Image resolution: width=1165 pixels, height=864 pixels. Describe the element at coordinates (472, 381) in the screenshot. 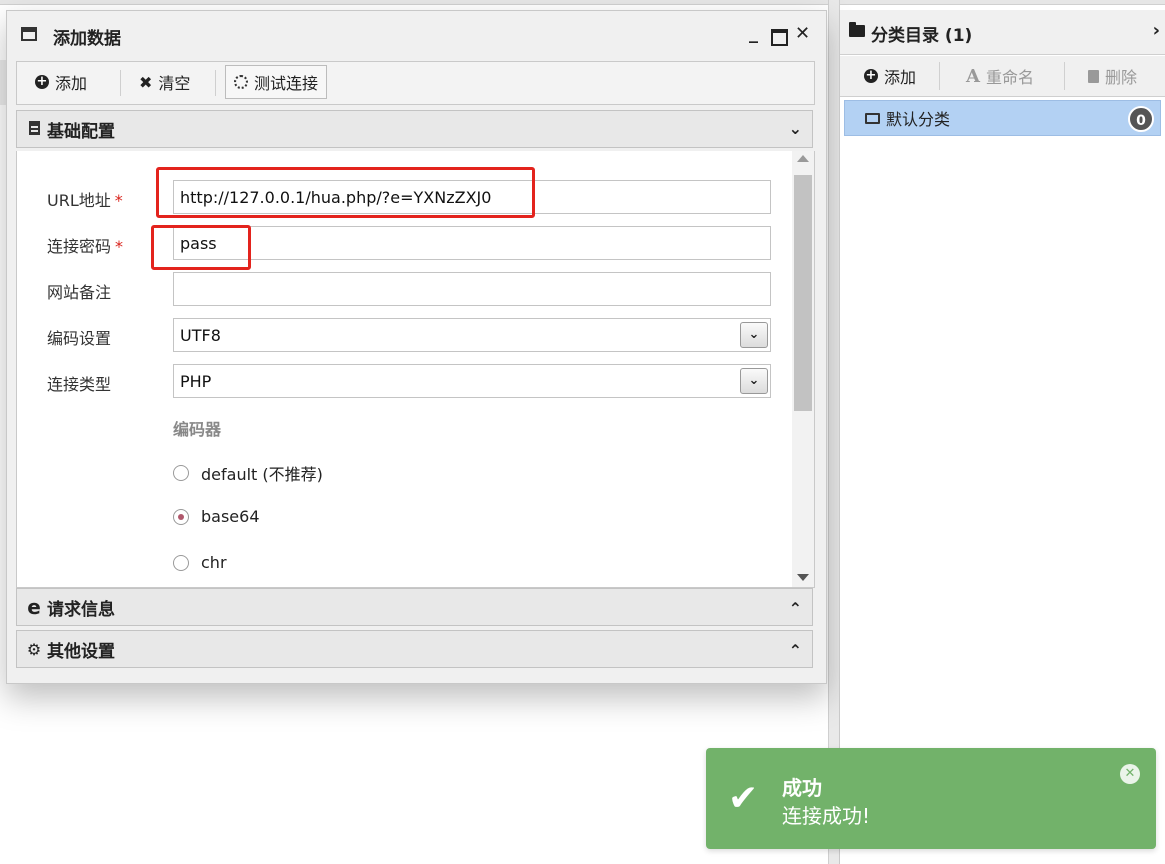

I see `type-select: PHP ⌄` at that location.